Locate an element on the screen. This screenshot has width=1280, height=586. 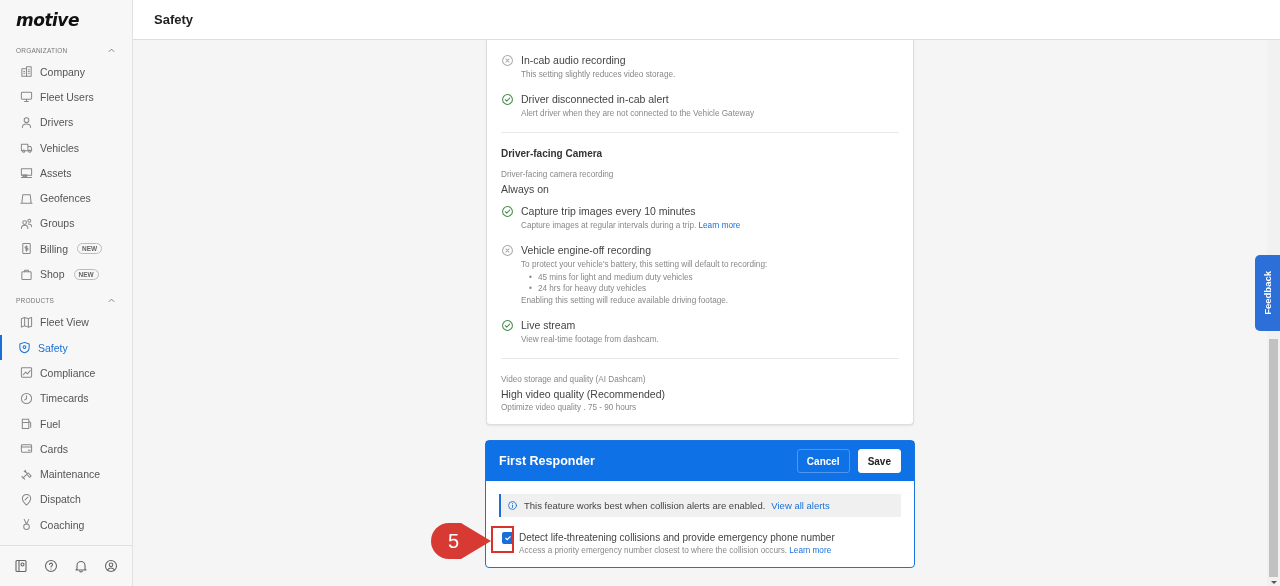
setting-description: Alert driver when they are not connected to the Vehicle Gateway is located at coordinates (638, 114).